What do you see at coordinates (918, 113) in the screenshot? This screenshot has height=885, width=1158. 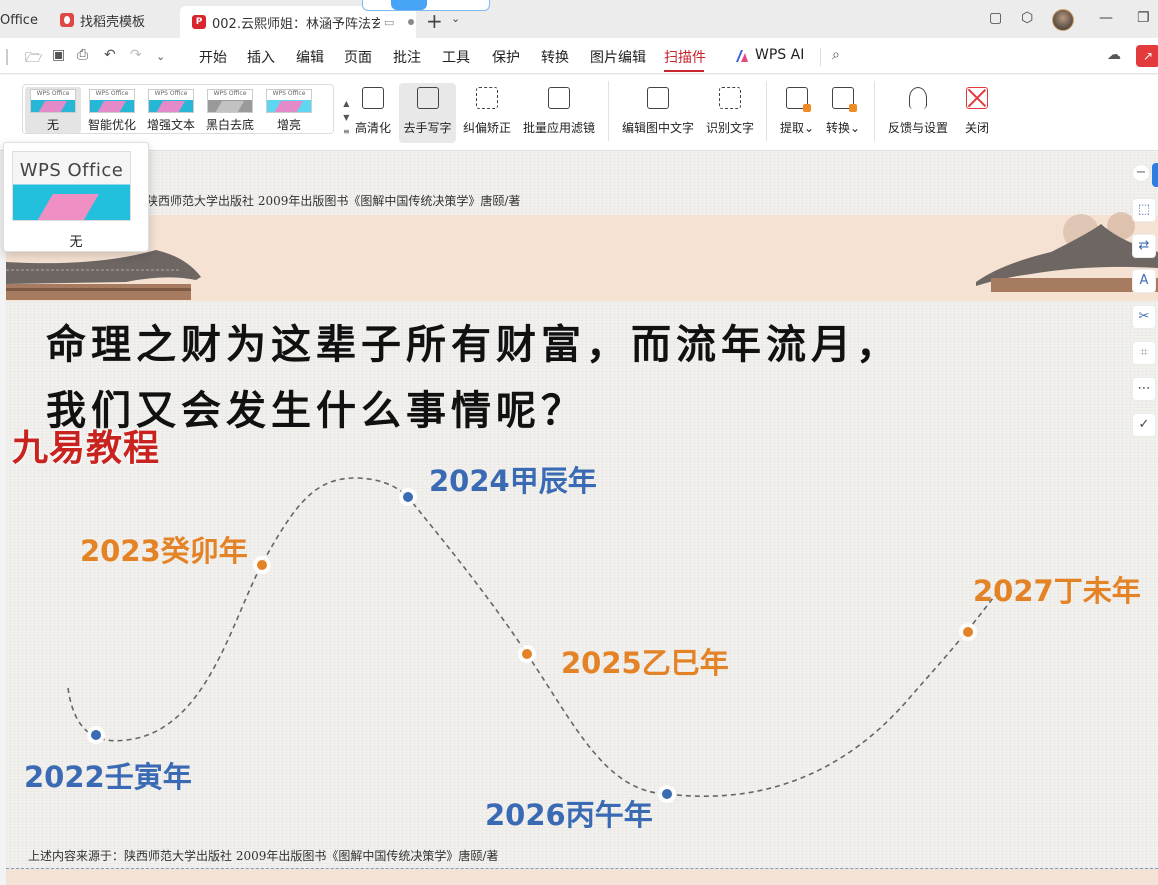 I see `feedback-settings-button: 反馈与设置` at bounding box center [918, 113].